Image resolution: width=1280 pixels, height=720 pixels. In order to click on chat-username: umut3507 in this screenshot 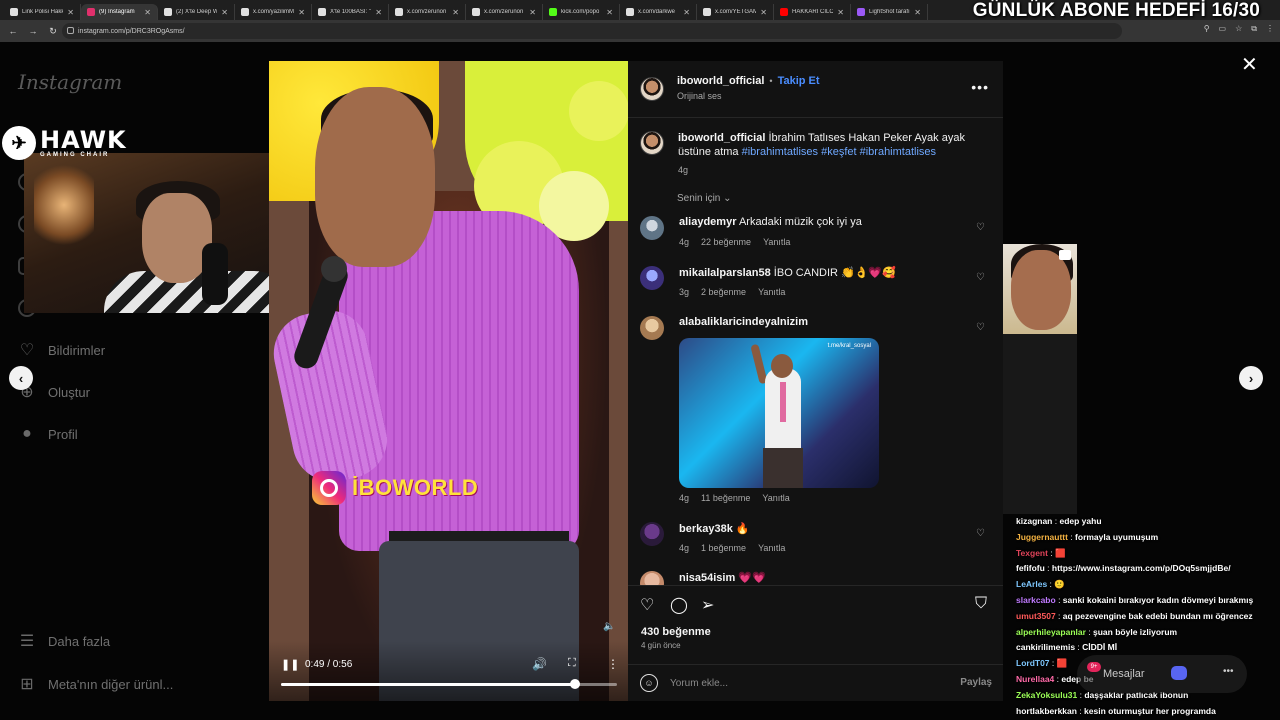, I will do `click(1036, 616)`.